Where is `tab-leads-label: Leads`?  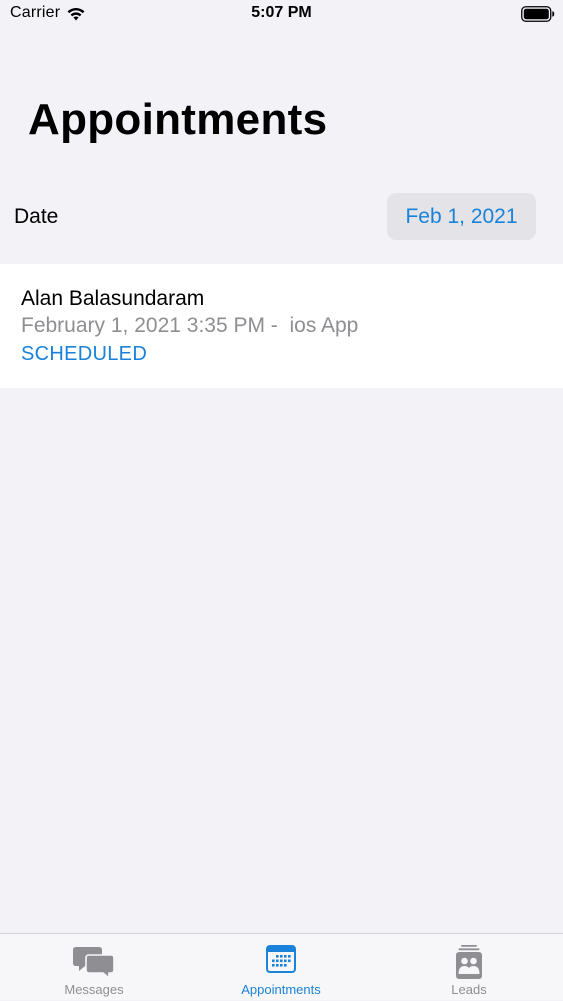 tab-leads-label: Leads is located at coordinates (469, 989).